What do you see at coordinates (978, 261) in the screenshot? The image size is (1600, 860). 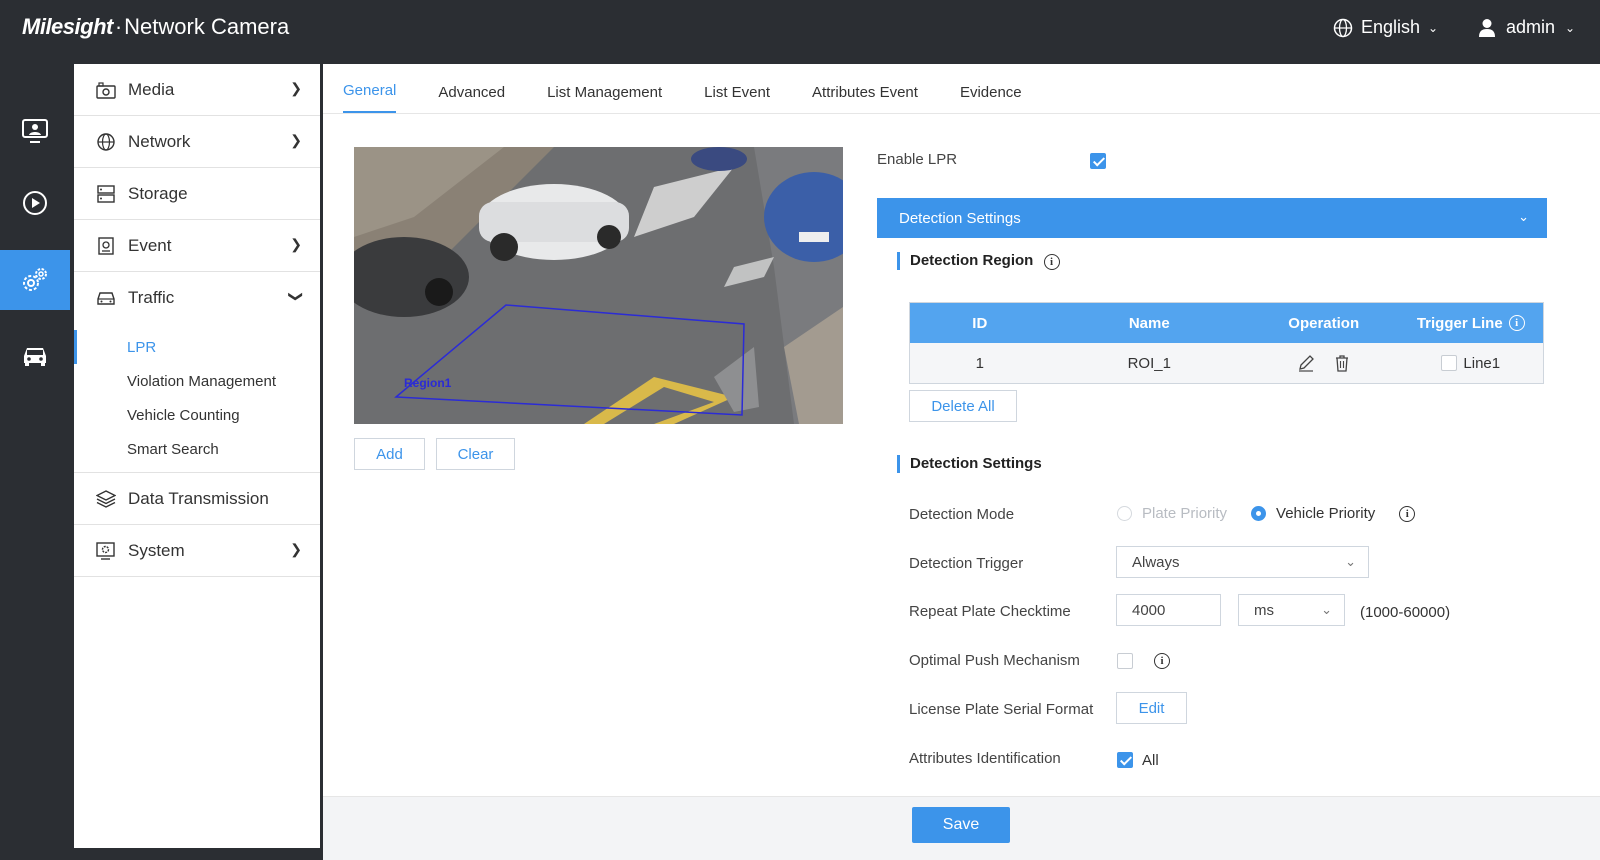 I see `detection-region-title: Detection Region i` at bounding box center [978, 261].